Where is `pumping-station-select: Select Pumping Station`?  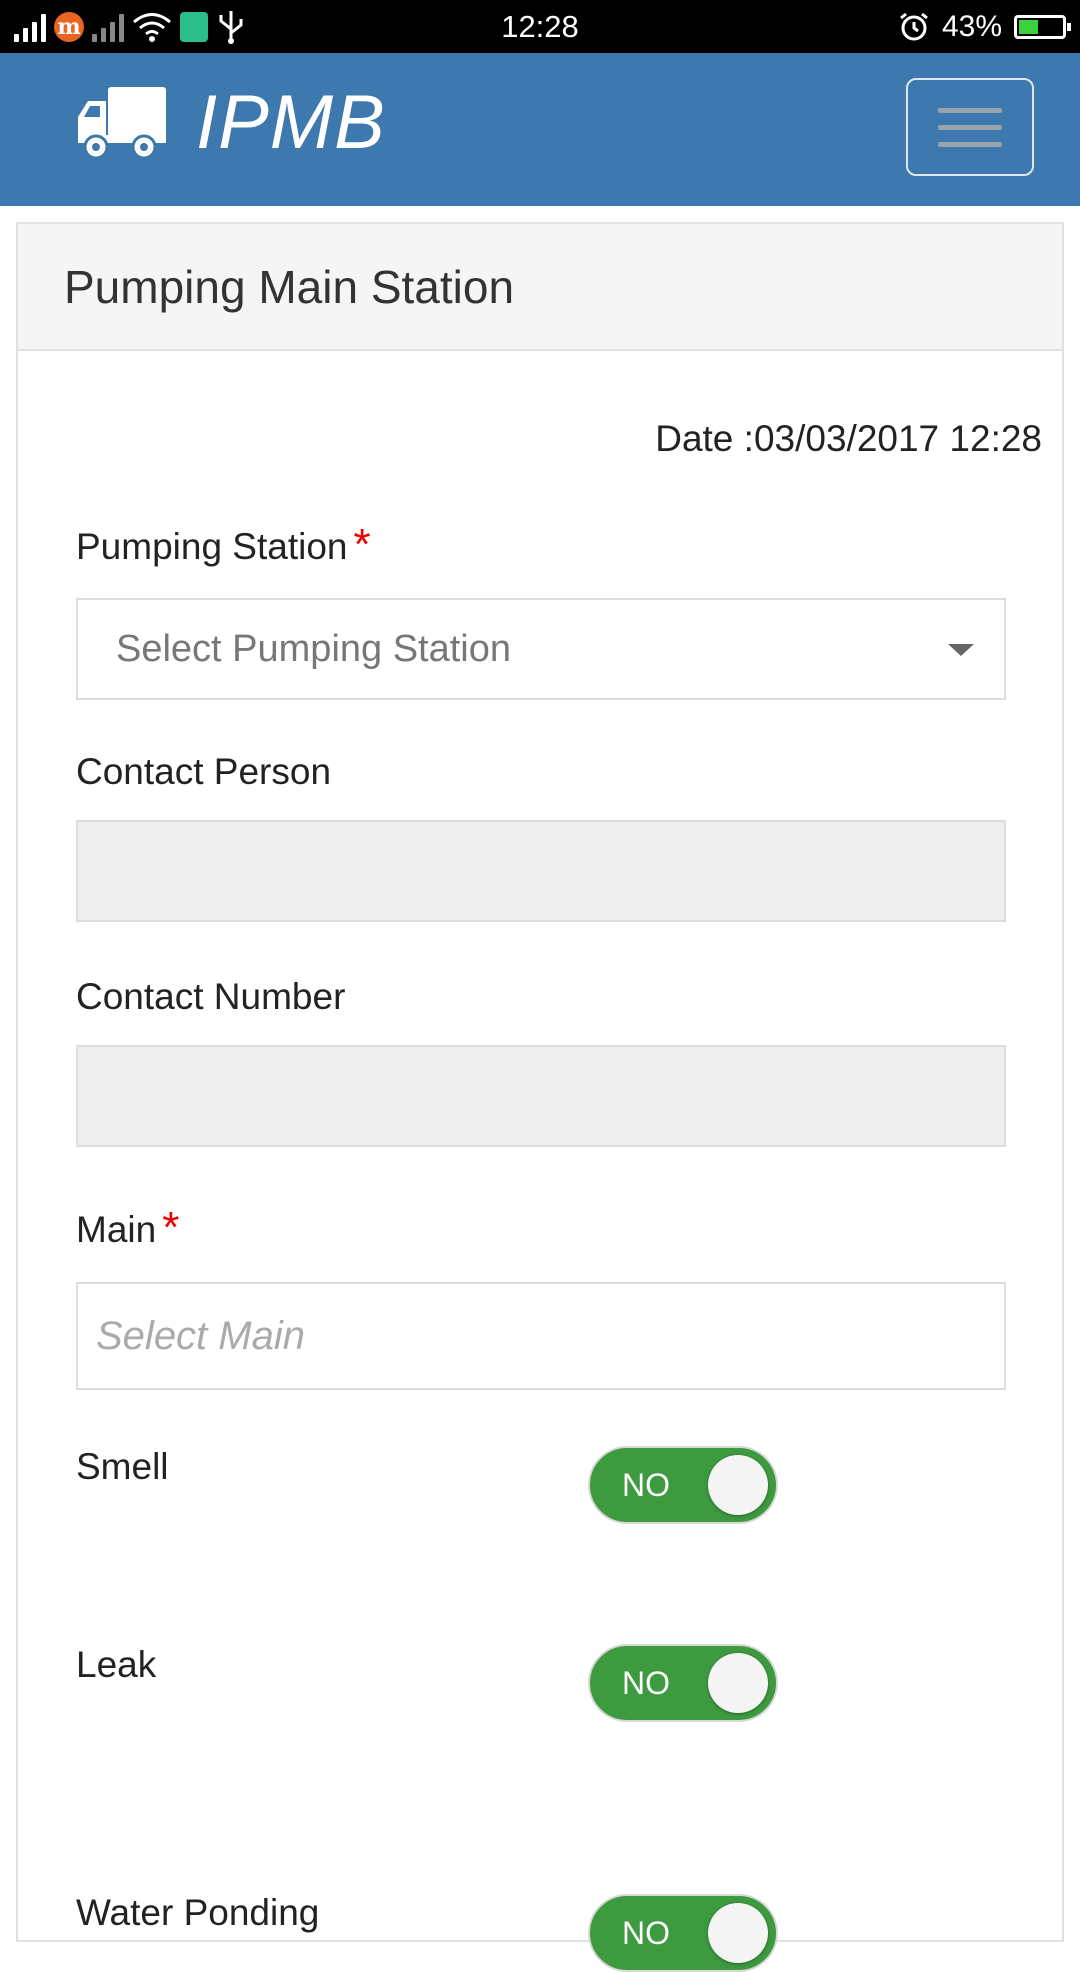
pumping-station-select: Select Pumping Station is located at coordinates (541, 649).